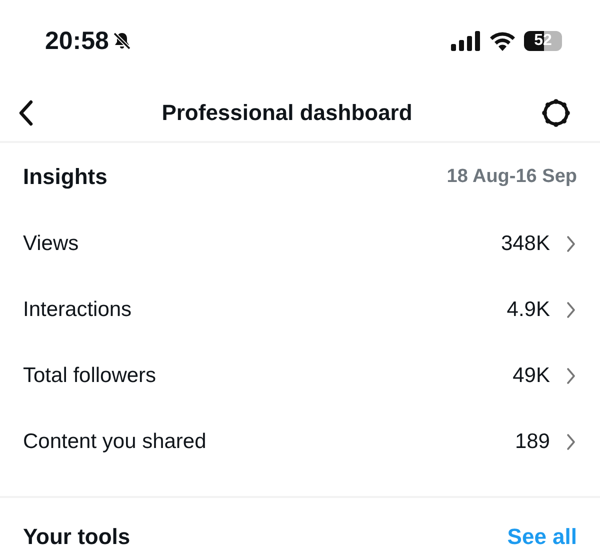 The image size is (600, 553). I want to click on settings-icon, so click(556, 113).